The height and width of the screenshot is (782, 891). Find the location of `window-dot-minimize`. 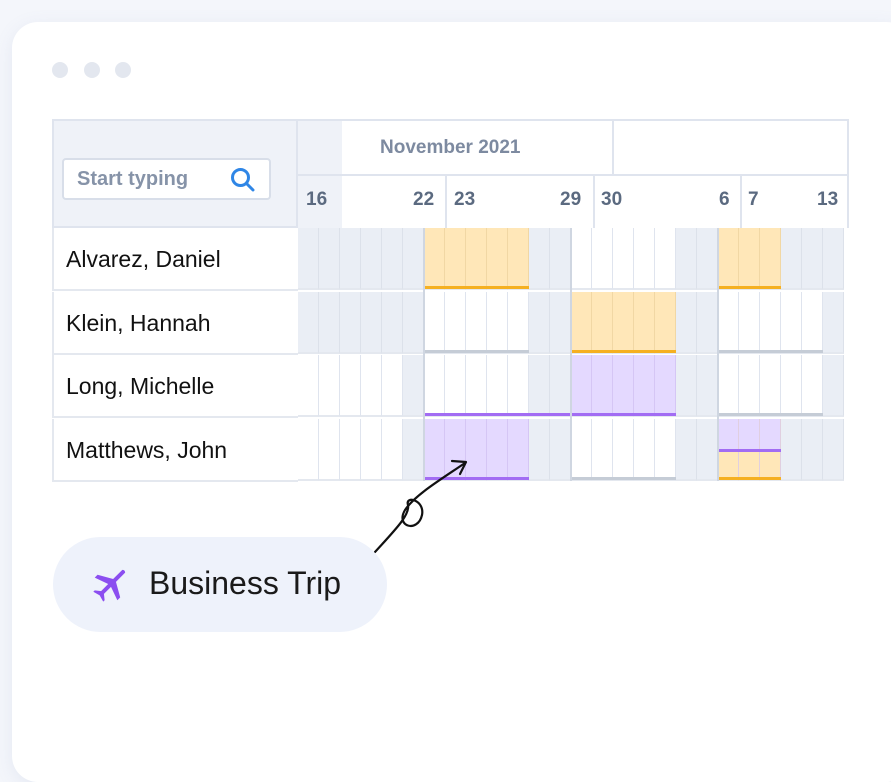

window-dot-minimize is located at coordinates (92, 70).